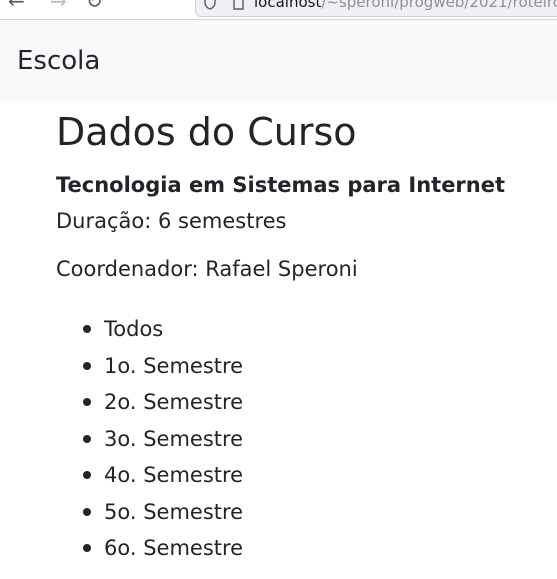 This screenshot has height=579, width=557. What do you see at coordinates (207, 269) in the screenshot?
I see `course-coordinator: Coordenador: Rafael Speroni` at bounding box center [207, 269].